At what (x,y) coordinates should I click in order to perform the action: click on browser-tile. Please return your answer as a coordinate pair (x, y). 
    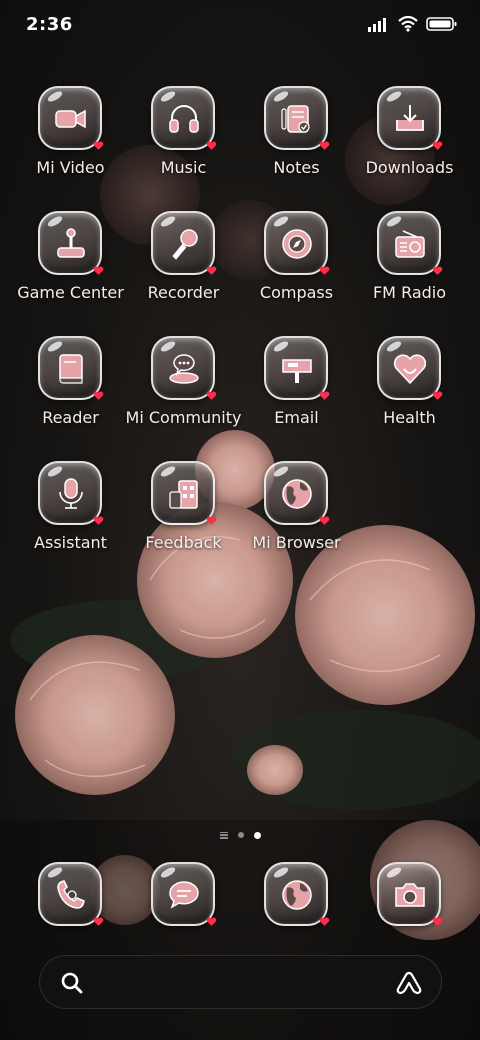
    Looking at the image, I should click on (297, 894).